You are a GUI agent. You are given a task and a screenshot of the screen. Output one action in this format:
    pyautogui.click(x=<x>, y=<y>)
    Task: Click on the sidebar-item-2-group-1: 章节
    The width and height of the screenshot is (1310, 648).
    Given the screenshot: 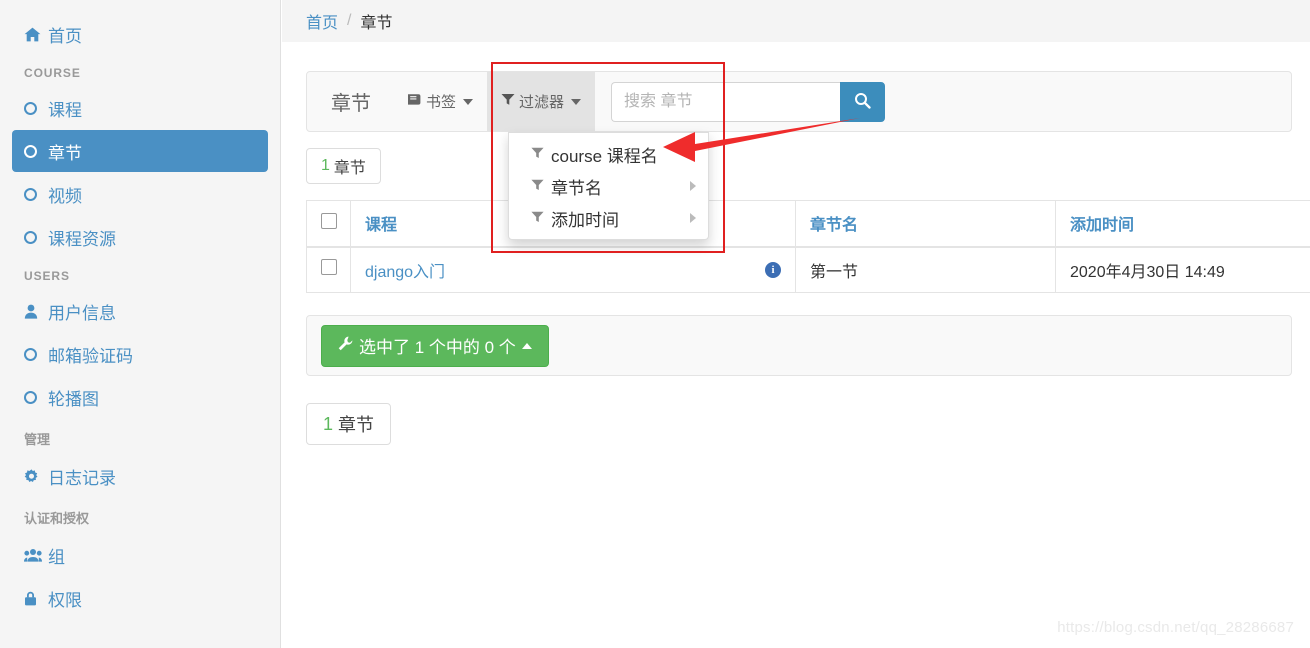 What is the action you would take?
    pyautogui.click(x=140, y=151)
    